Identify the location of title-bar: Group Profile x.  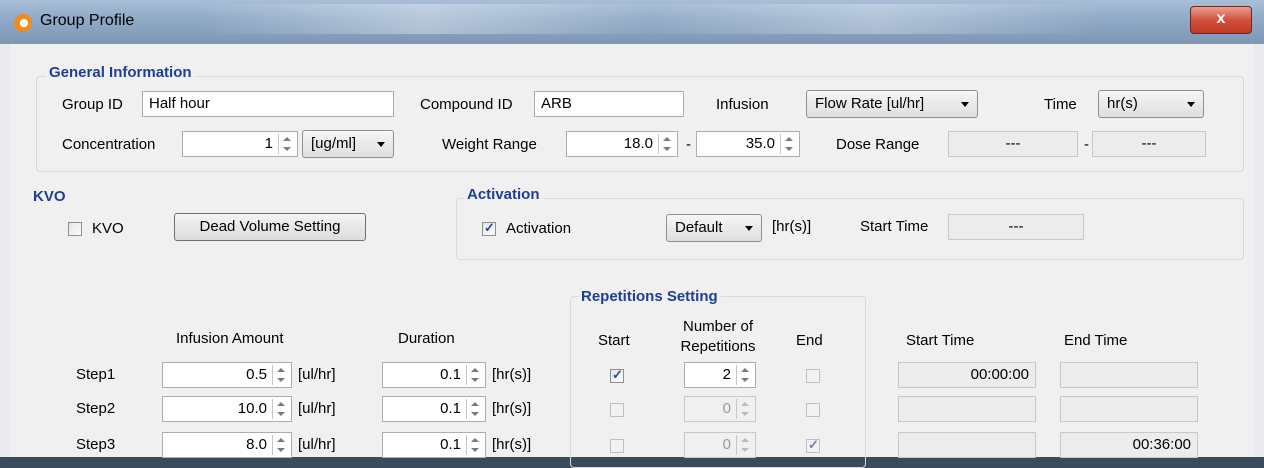
(632, 22).